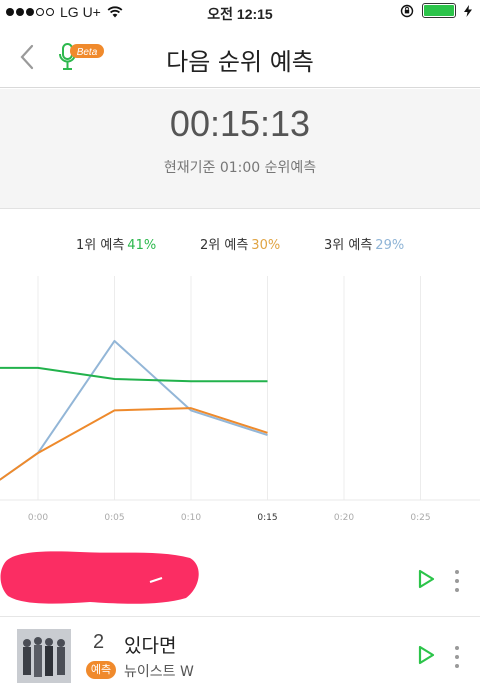 The width and height of the screenshot is (480, 698). Describe the element at coordinates (390, 245) in the screenshot. I see `legend-pct: 29%` at that location.